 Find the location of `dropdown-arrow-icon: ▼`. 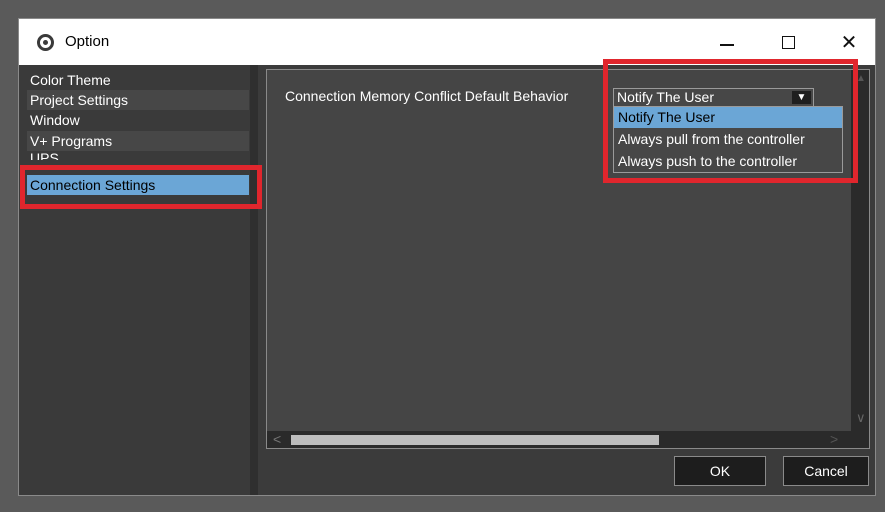

dropdown-arrow-icon: ▼ is located at coordinates (801, 97).